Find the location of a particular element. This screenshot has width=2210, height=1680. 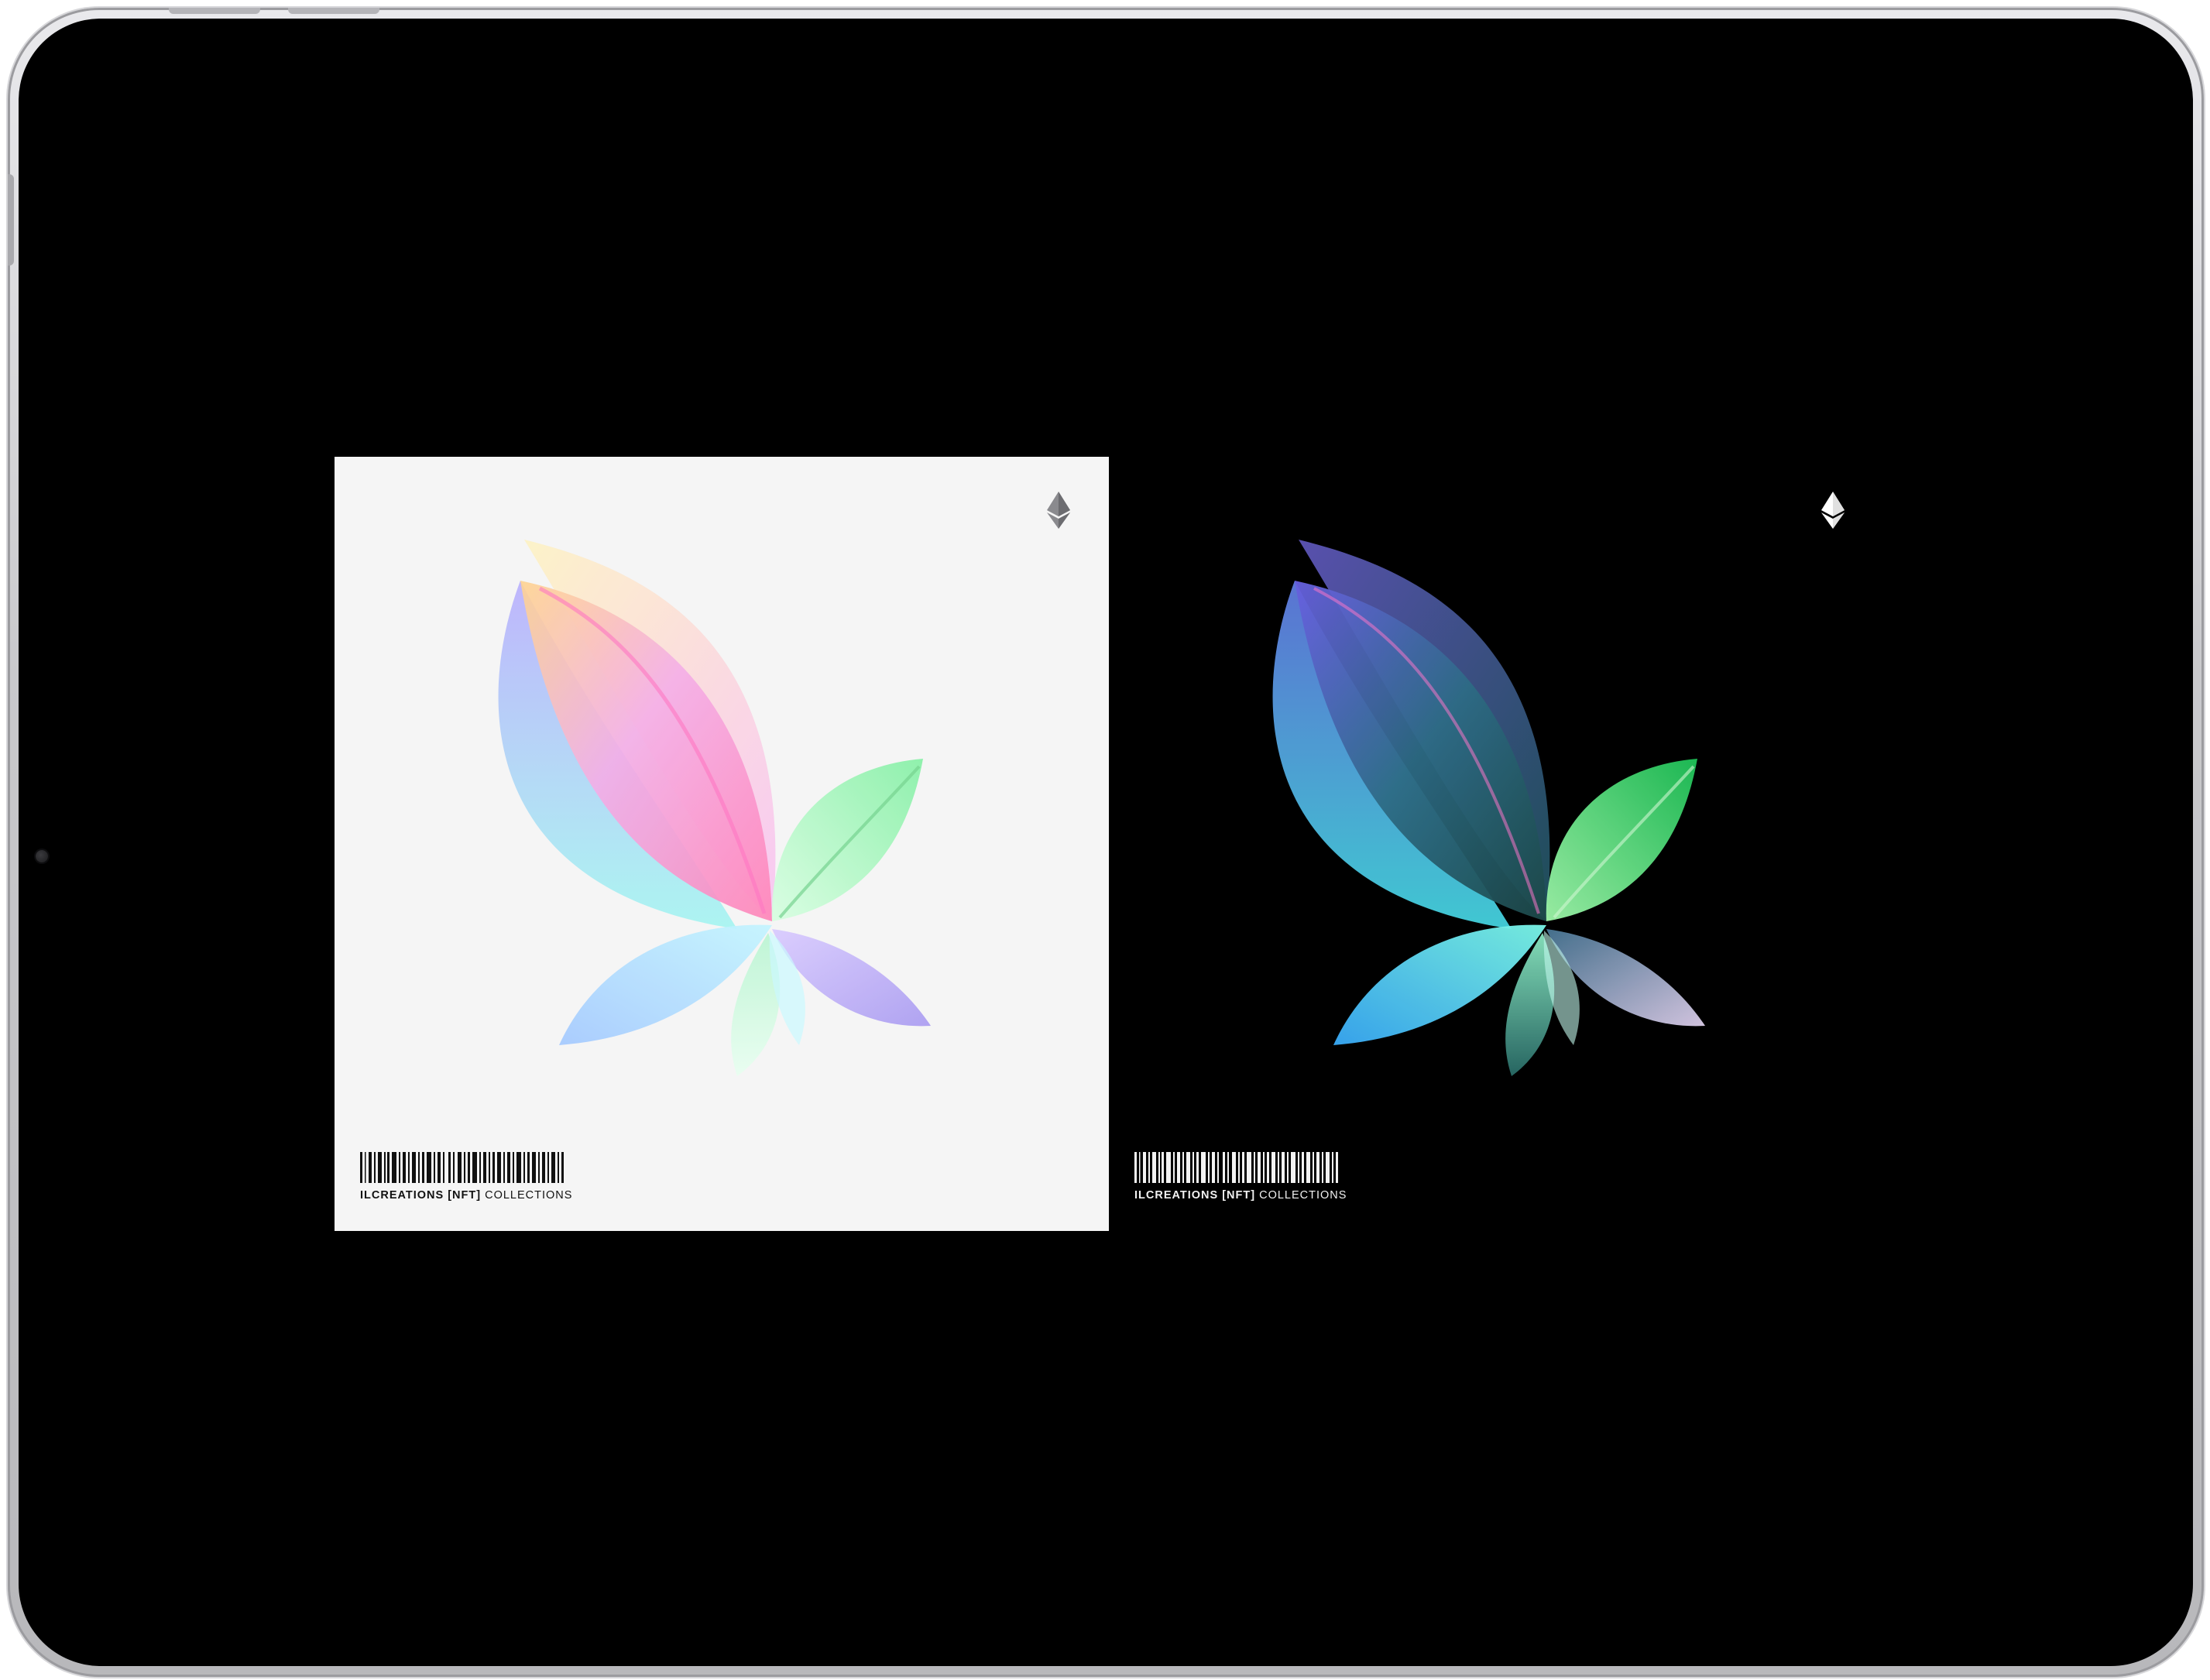

volume-up-button is located at coordinates (214, 11).